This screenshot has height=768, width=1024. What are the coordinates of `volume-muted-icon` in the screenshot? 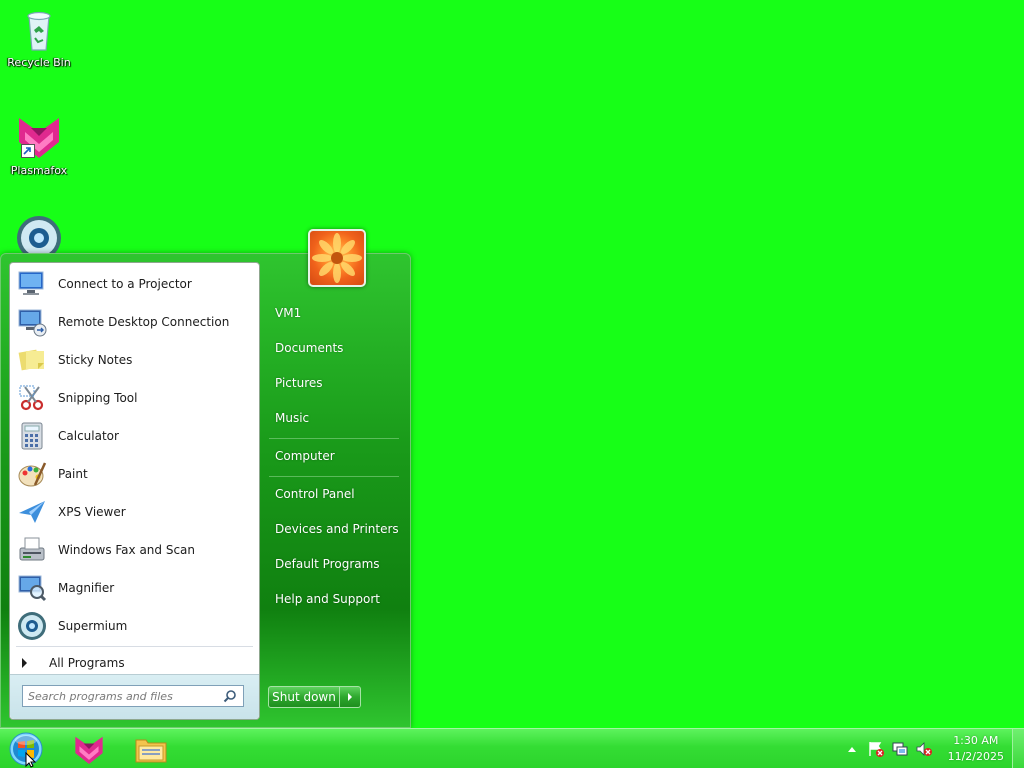 It's located at (924, 749).